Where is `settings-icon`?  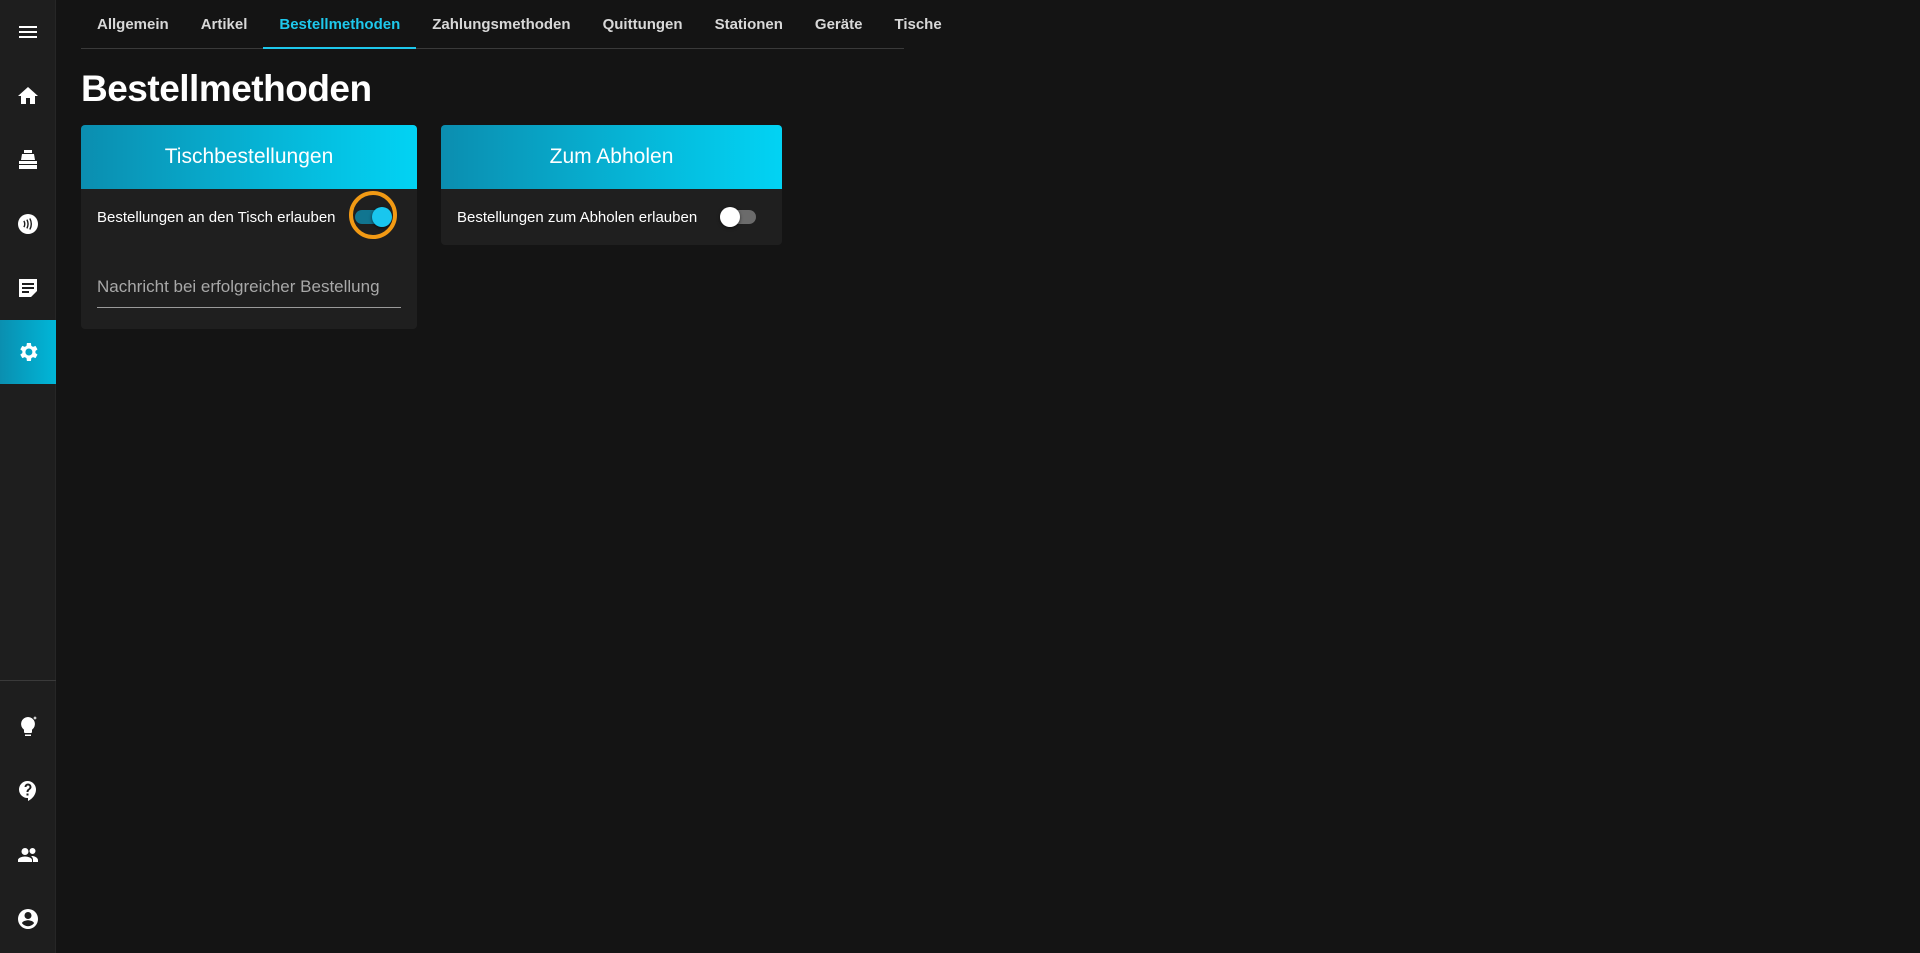
settings-icon is located at coordinates (29, 352).